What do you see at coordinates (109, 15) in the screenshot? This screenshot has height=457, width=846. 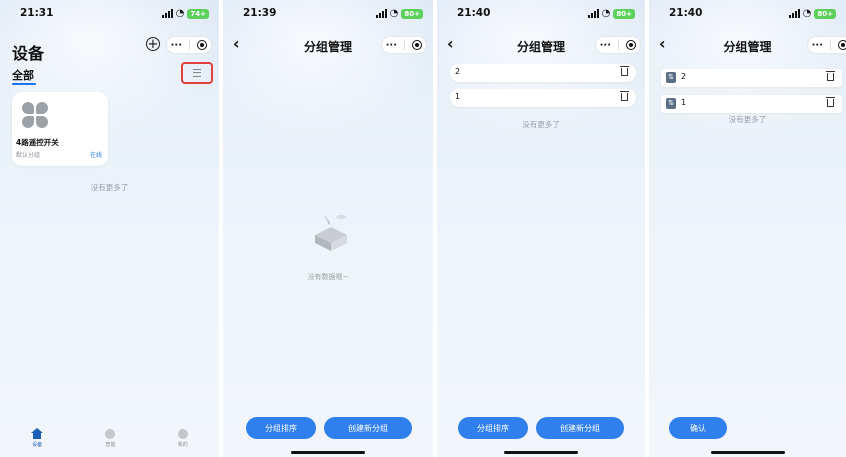 I see `status-bar: 21:31 ◔ 74+` at bounding box center [109, 15].